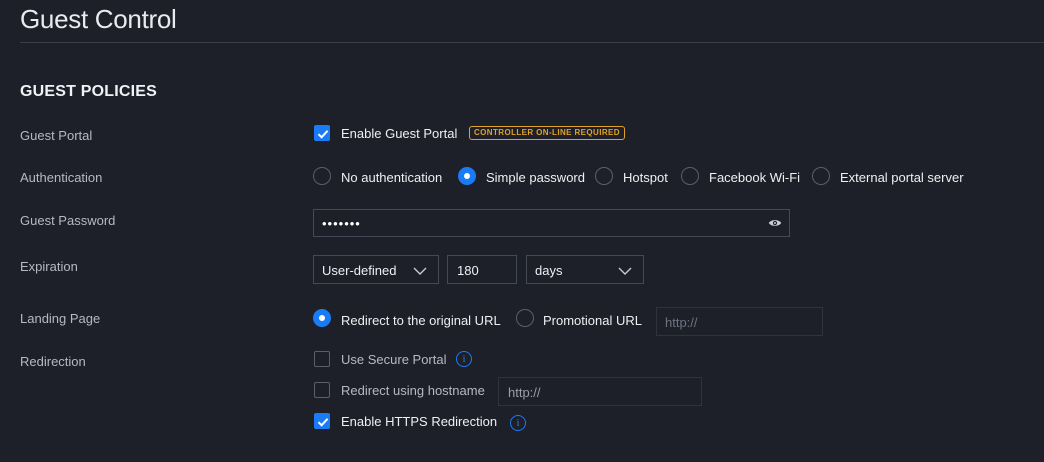 This screenshot has width=1044, height=462. I want to click on auth-option-label: Facebook Wi-Fi, so click(754, 177).